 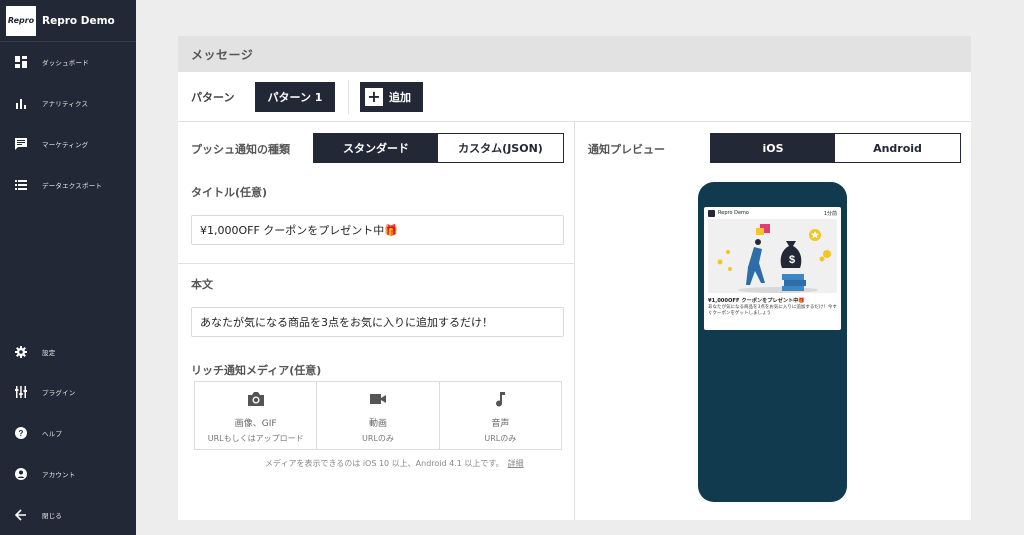 What do you see at coordinates (240, 149) in the screenshot?
I see `push-type-label: プッシュ通知の種類` at bounding box center [240, 149].